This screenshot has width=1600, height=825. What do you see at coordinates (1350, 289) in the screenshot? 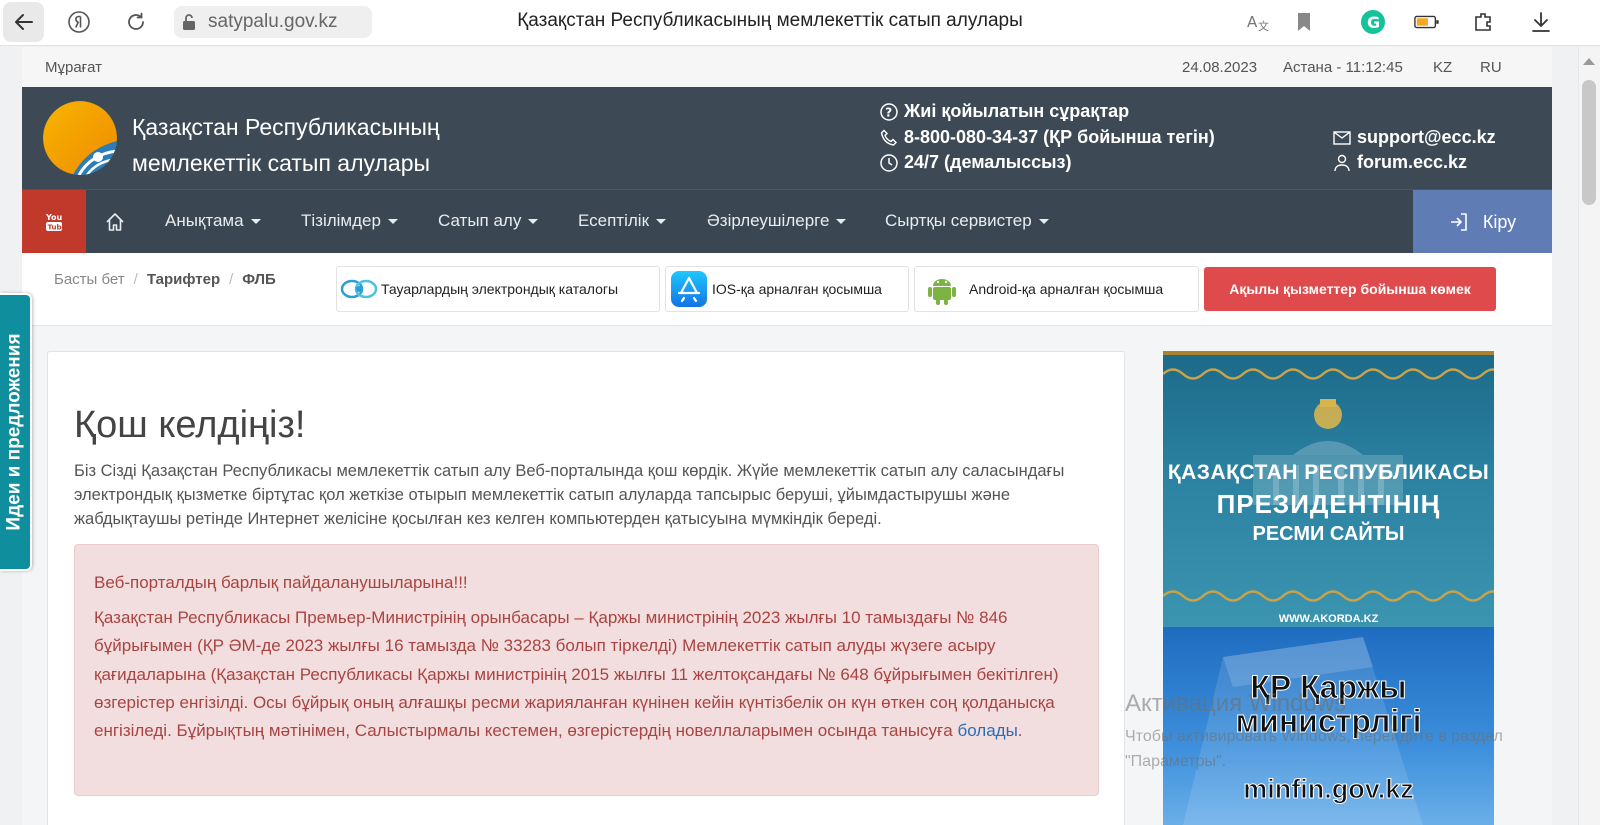
I see `paid-services-help-button: Ақылы қызметтер бойынша көмек` at bounding box center [1350, 289].